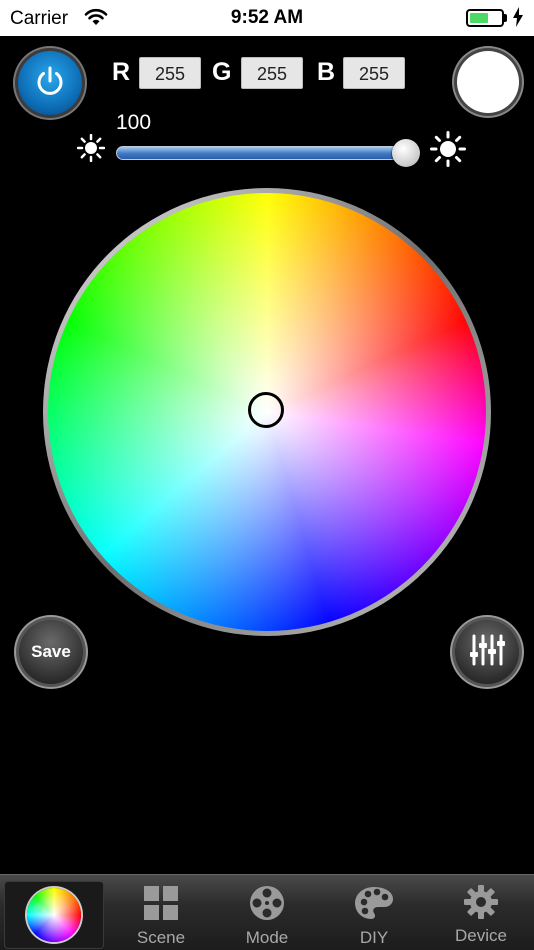 The image size is (534, 950). Describe the element at coordinates (479, 18) in the screenshot. I see `battery-level` at that location.